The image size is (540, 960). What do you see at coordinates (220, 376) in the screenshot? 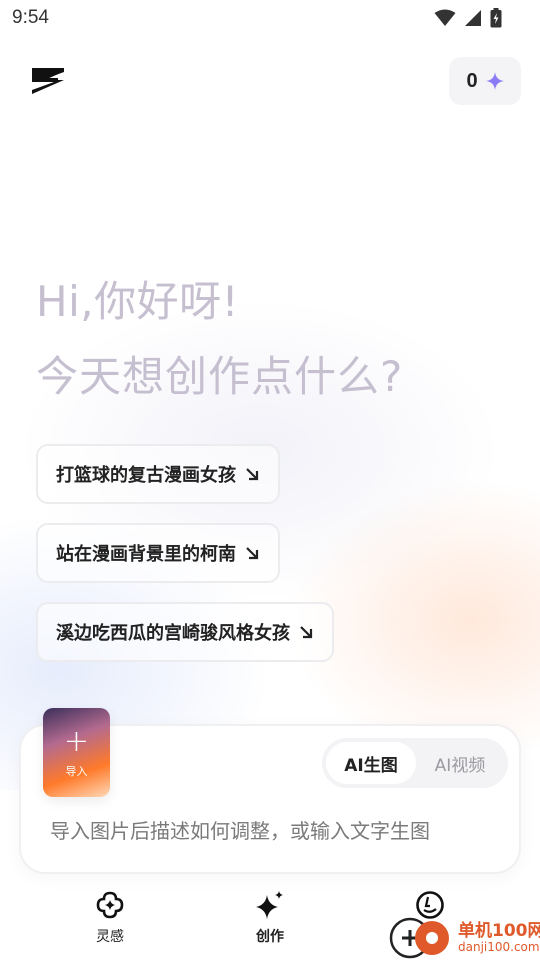
I see `greeting-subtitle: 今天想创作点什么?` at bounding box center [220, 376].